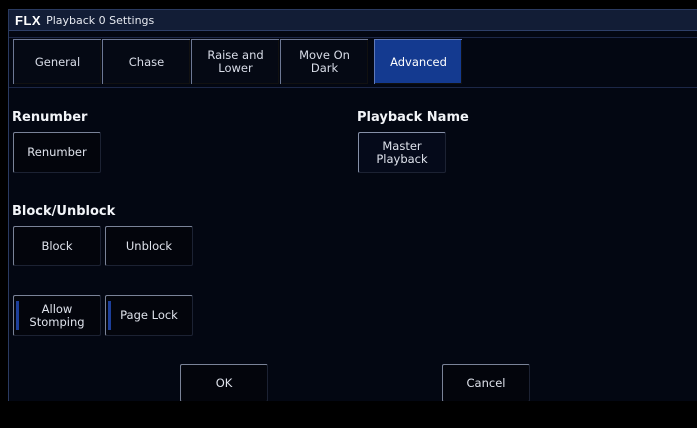  Describe the element at coordinates (324, 61) in the screenshot. I see `tab-move-on-dark: Move On Dark` at that location.